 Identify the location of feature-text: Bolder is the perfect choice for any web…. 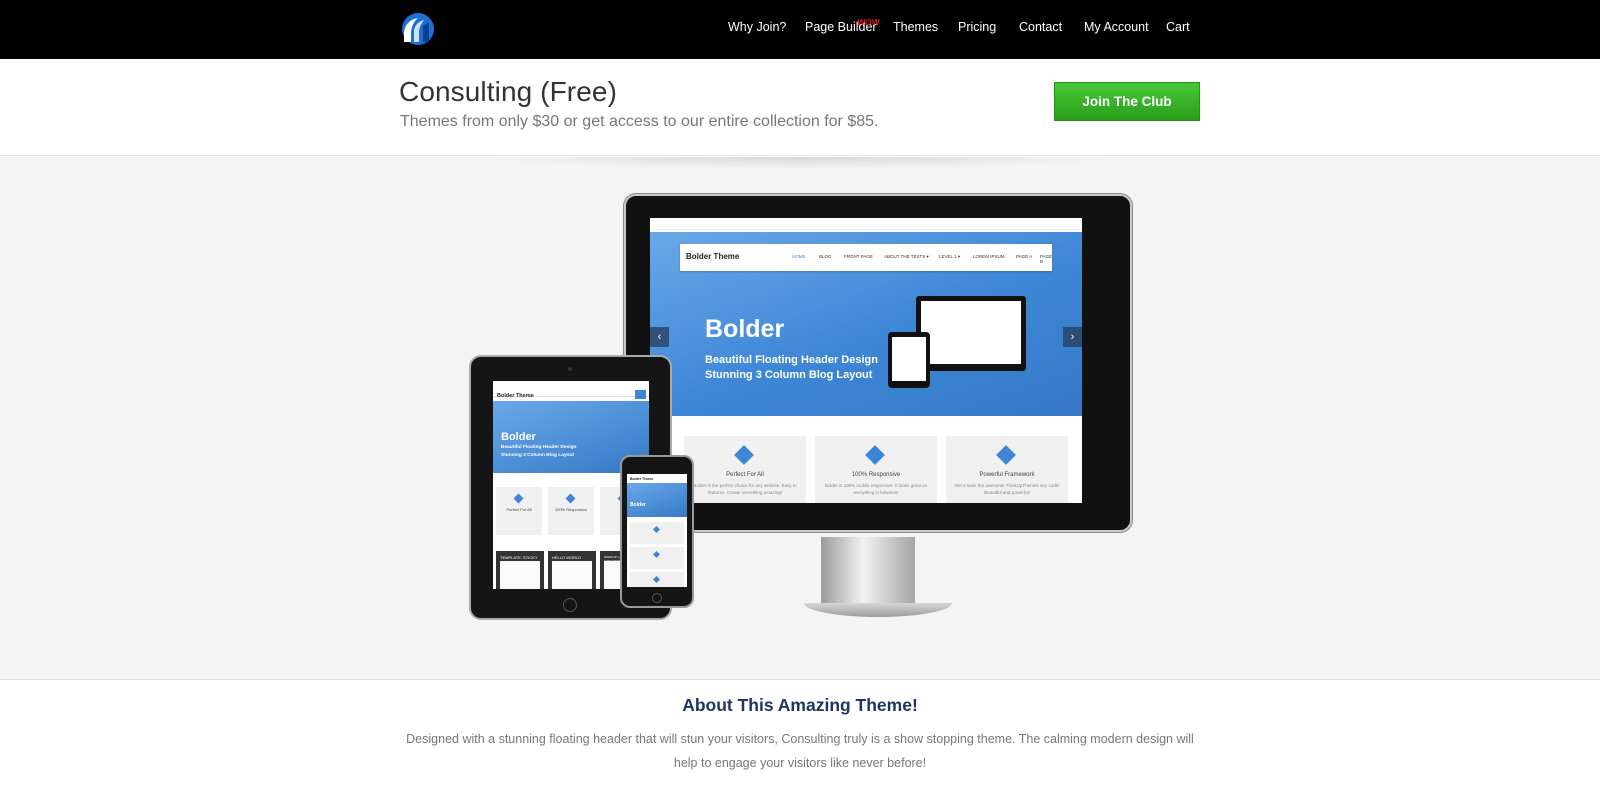
(745, 489).